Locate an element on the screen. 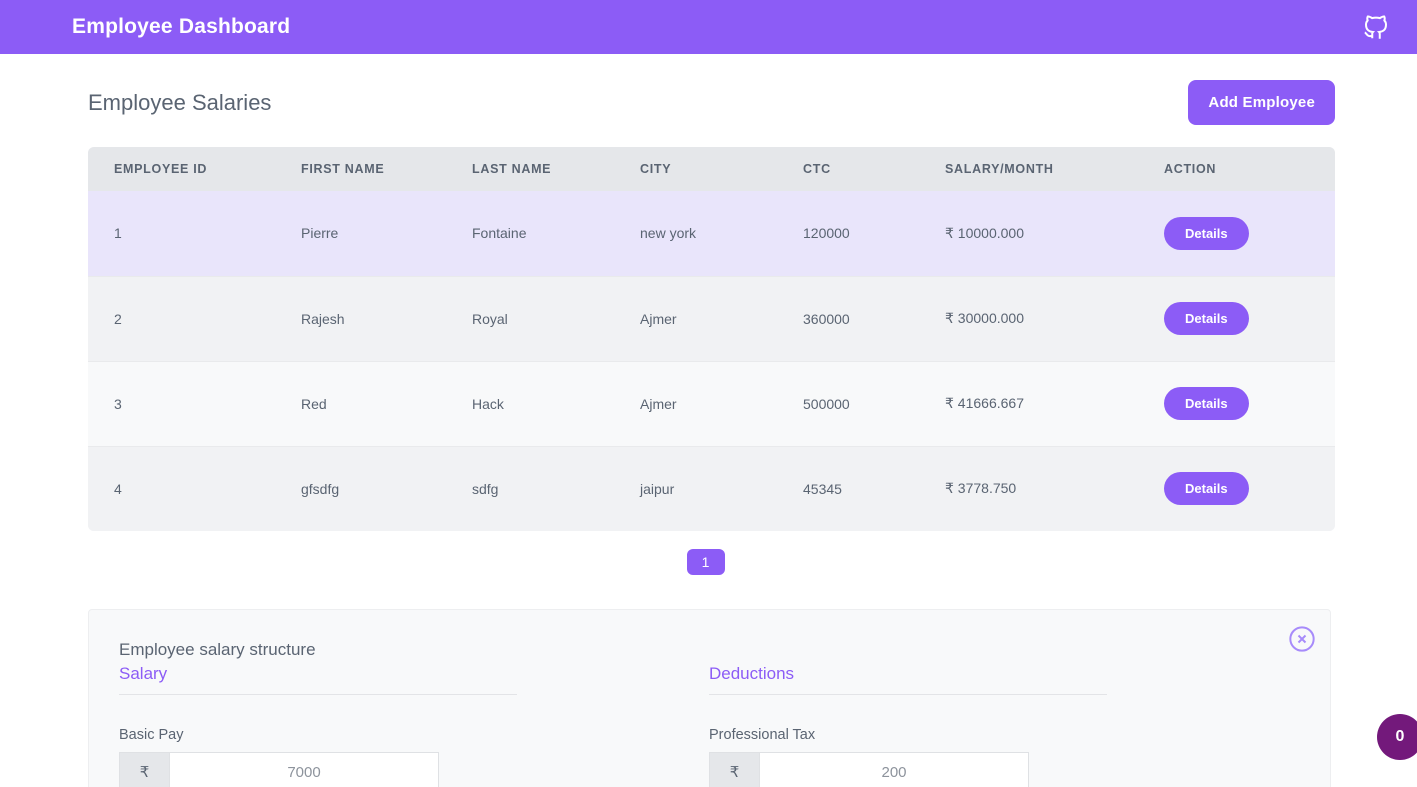 The image size is (1417, 787). professional-tax-label: Professional Tax is located at coordinates (762, 735).